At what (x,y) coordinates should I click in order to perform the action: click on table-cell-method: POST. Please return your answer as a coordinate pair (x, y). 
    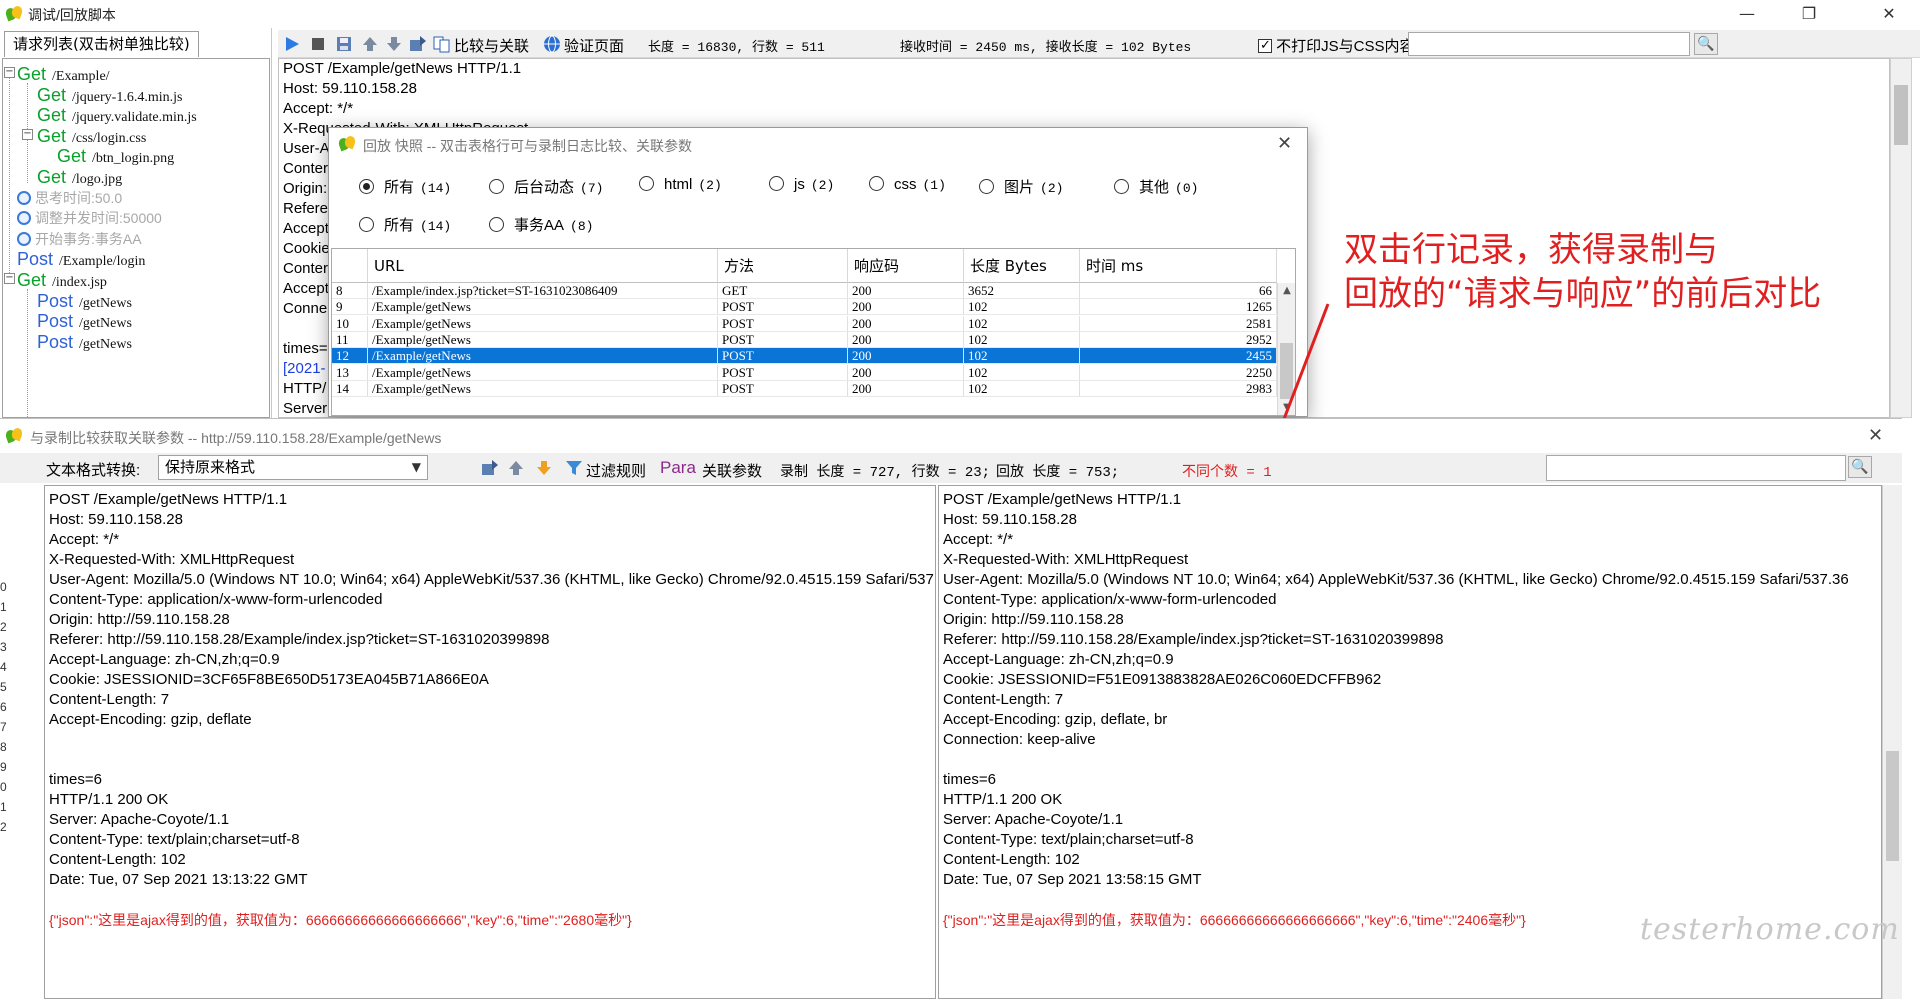
    Looking at the image, I should click on (783, 307).